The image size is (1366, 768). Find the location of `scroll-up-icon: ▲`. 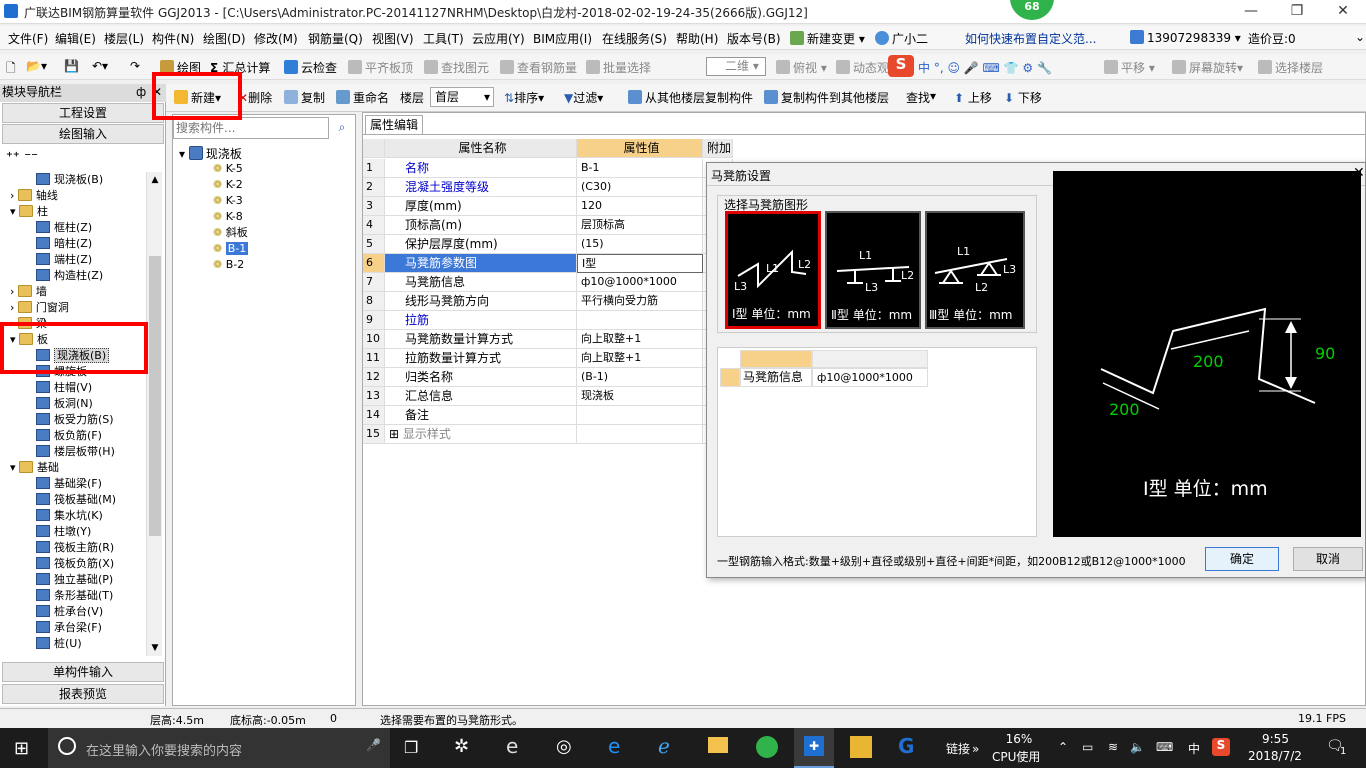

scroll-up-icon: ▲ is located at coordinates (155, 180).